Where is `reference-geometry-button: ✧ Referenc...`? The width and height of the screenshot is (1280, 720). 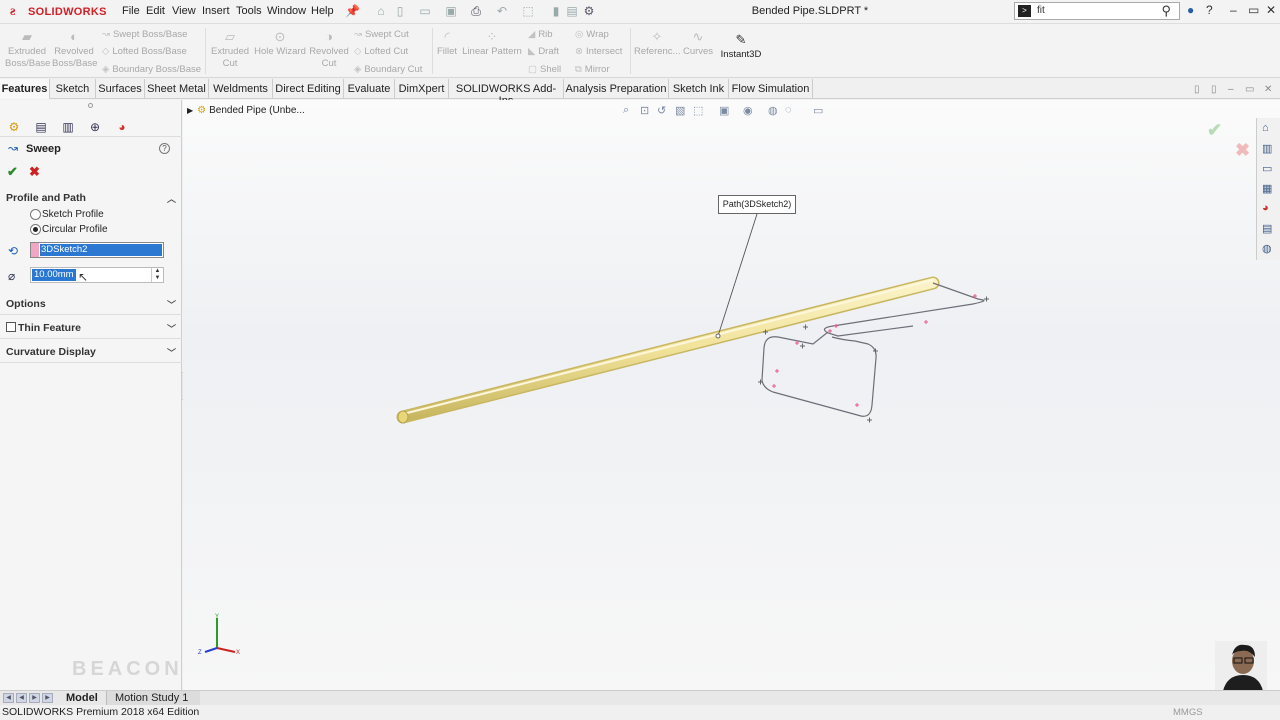
reference-geometry-button: ✧ Referenc... is located at coordinates (657, 44).